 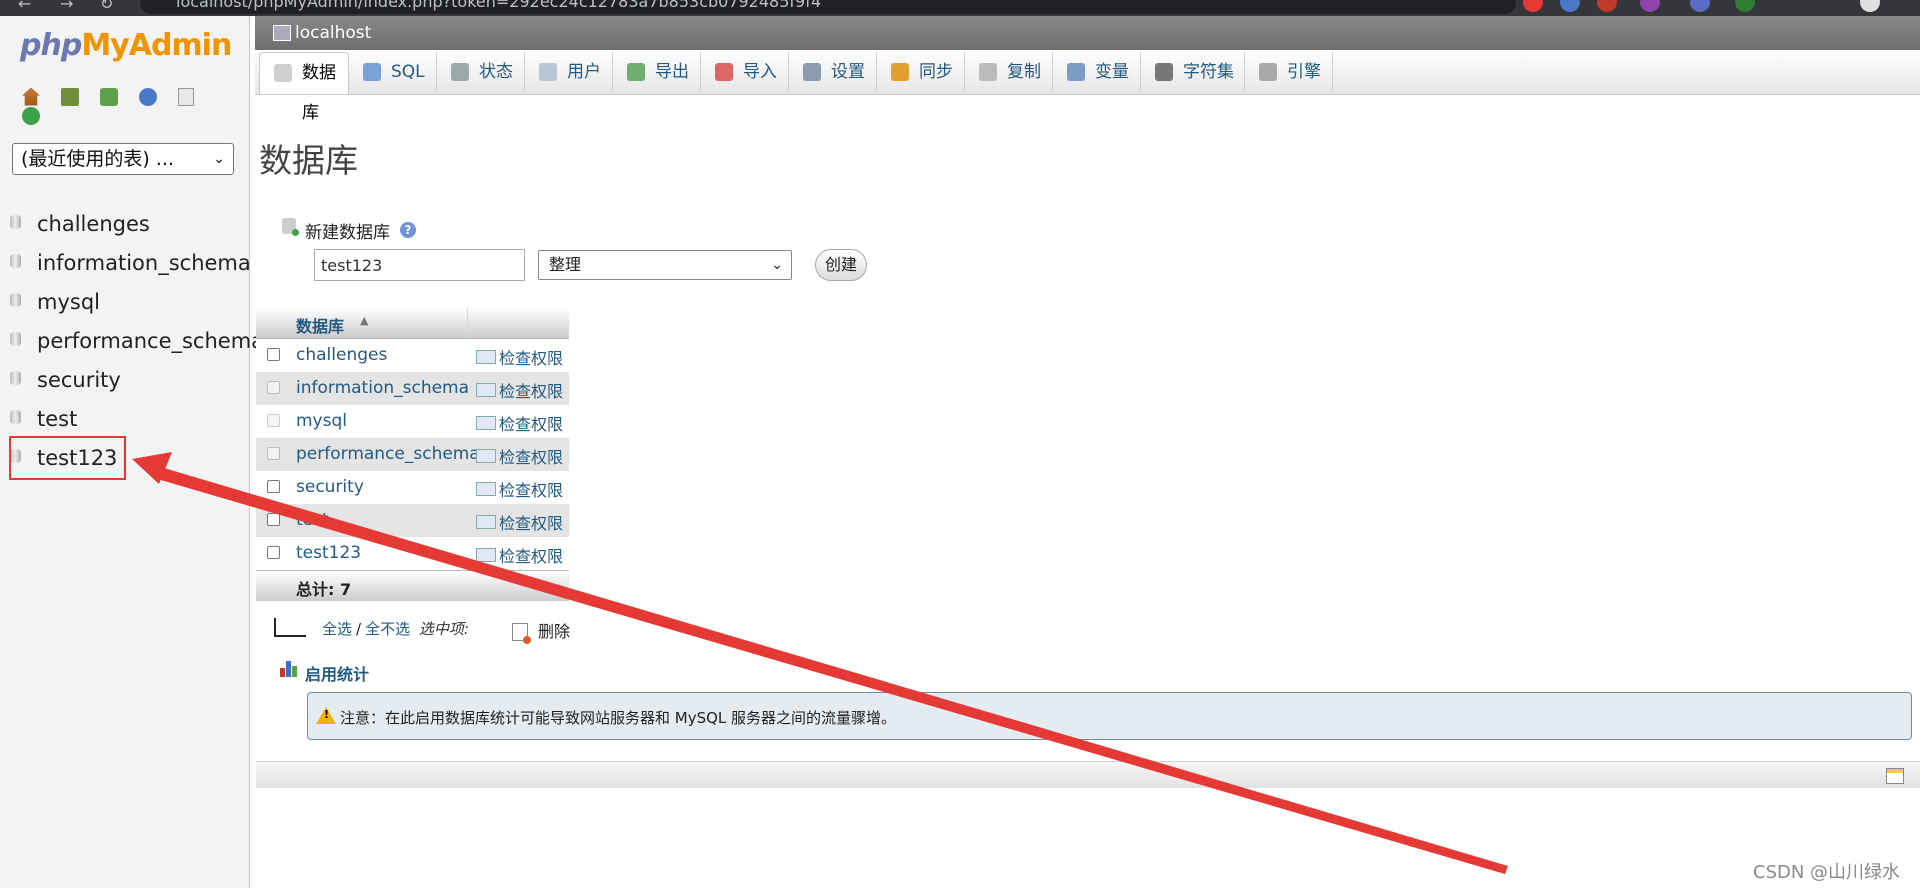 I want to click on table-row: mysql 检查权限, so click(x=412, y=421).